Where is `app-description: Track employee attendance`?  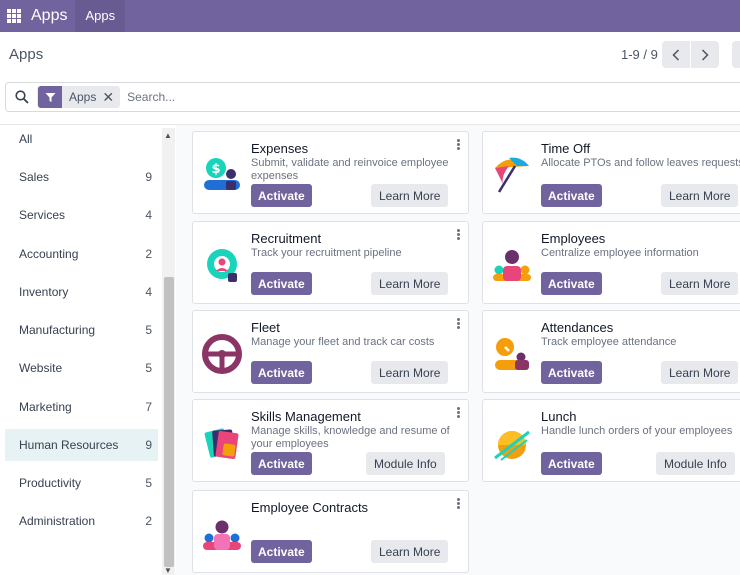
app-description: Track employee attendance is located at coordinates (609, 342).